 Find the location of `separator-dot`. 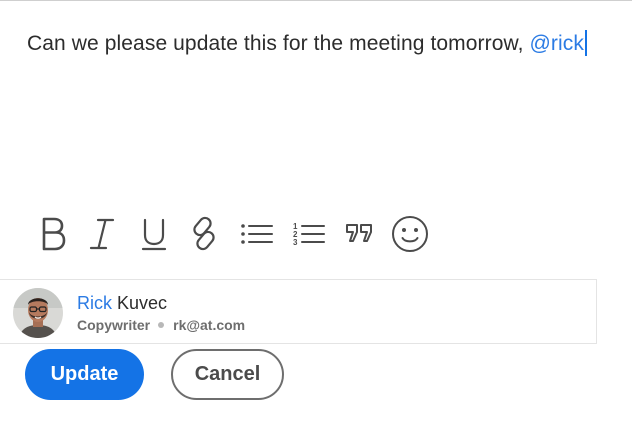

separator-dot is located at coordinates (161, 325).